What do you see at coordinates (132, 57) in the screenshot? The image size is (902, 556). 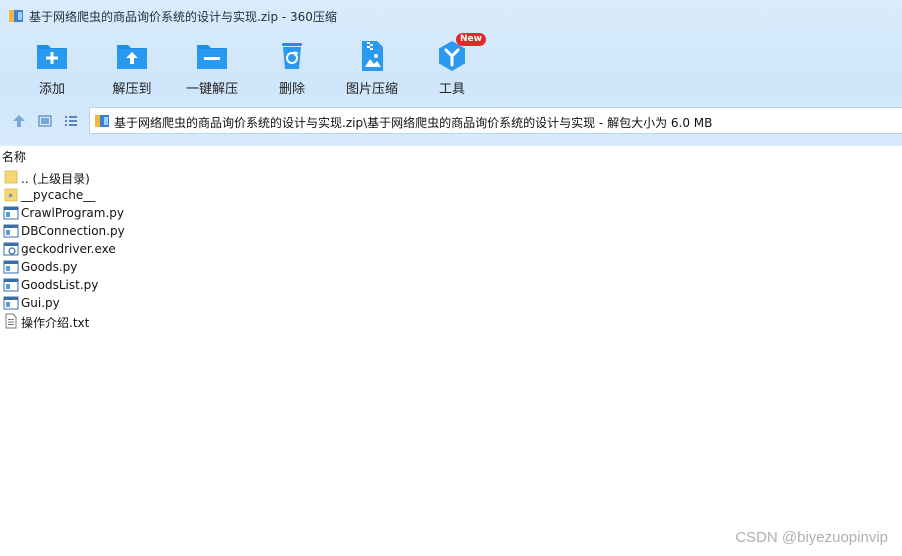 I see `extract-to-icon` at bounding box center [132, 57].